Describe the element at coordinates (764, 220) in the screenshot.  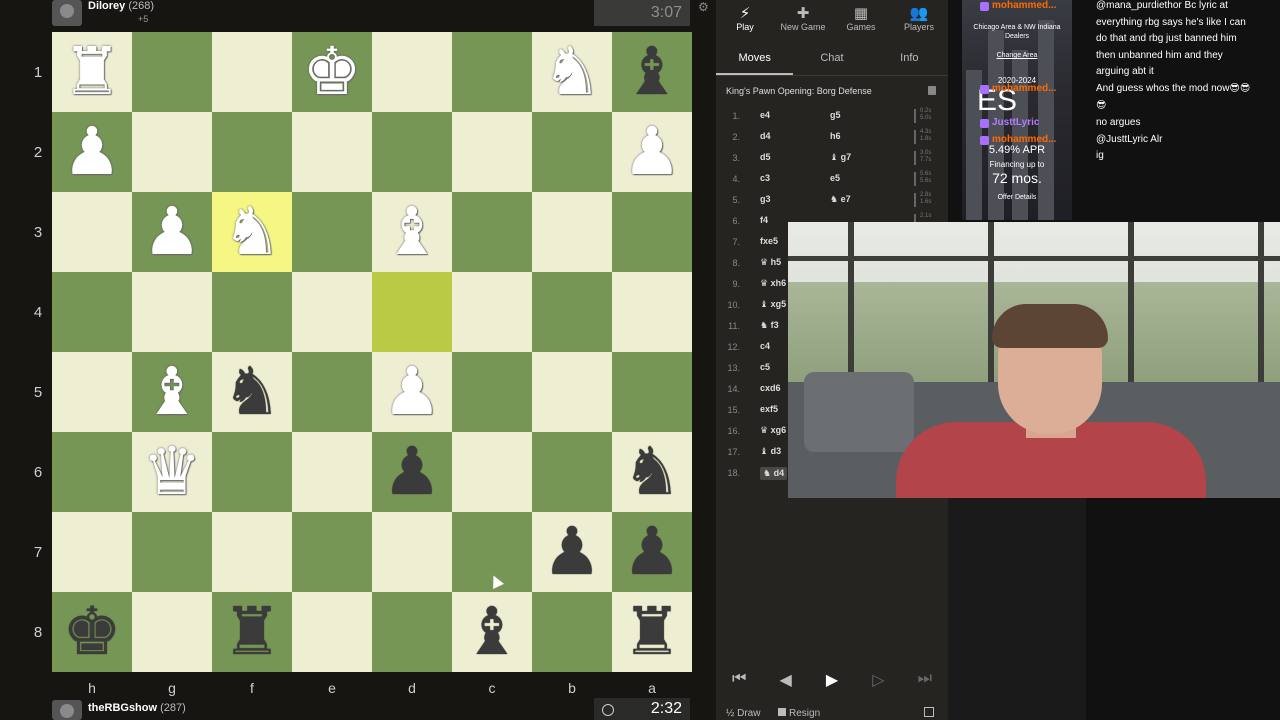
I see `white-move: f4` at that location.